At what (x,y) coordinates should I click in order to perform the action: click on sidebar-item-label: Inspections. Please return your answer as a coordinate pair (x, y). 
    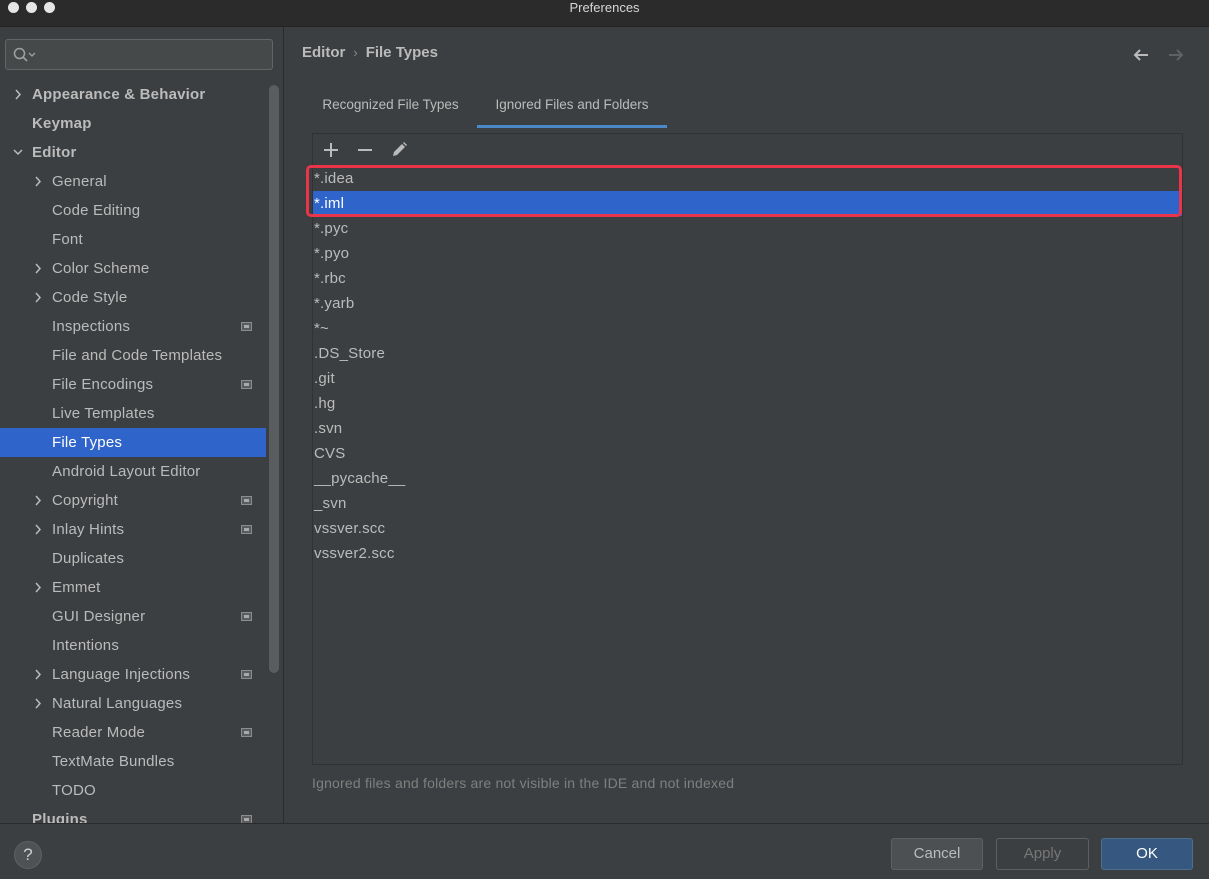
    Looking at the image, I should click on (91, 326).